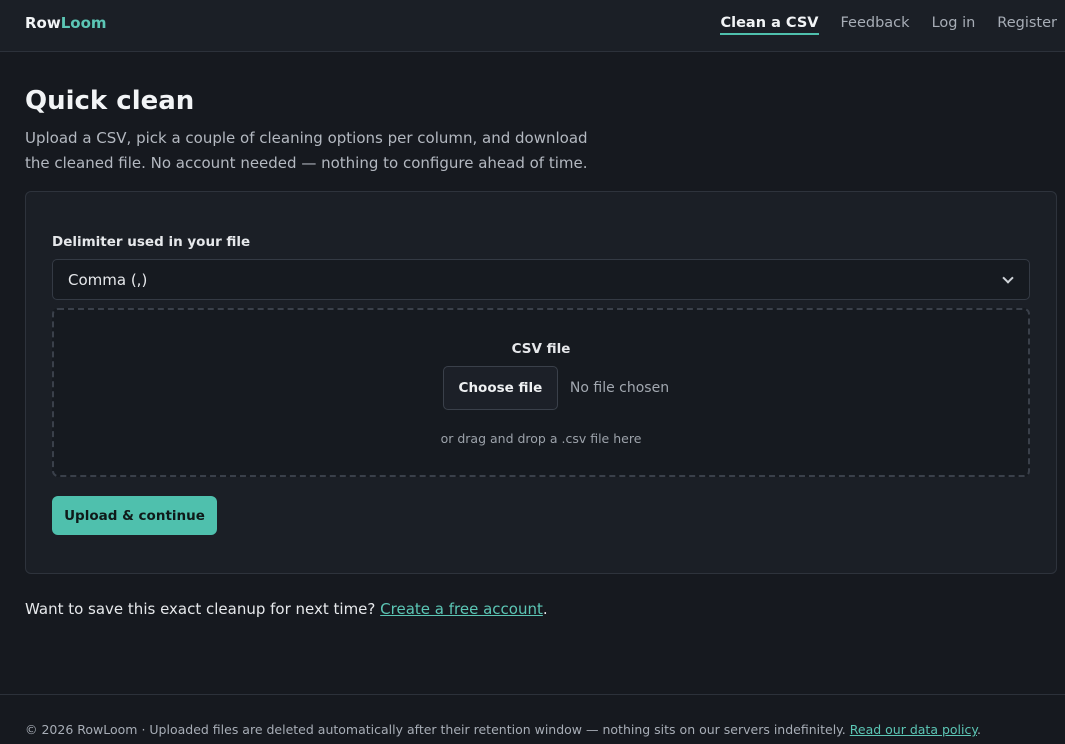 This screenshot has height=744, width=1065. What do you see at coordinates (151, 242) in the screenshot?
I see `delimiter-label: Delimiter used in your file` at bounding box center [151, 242].